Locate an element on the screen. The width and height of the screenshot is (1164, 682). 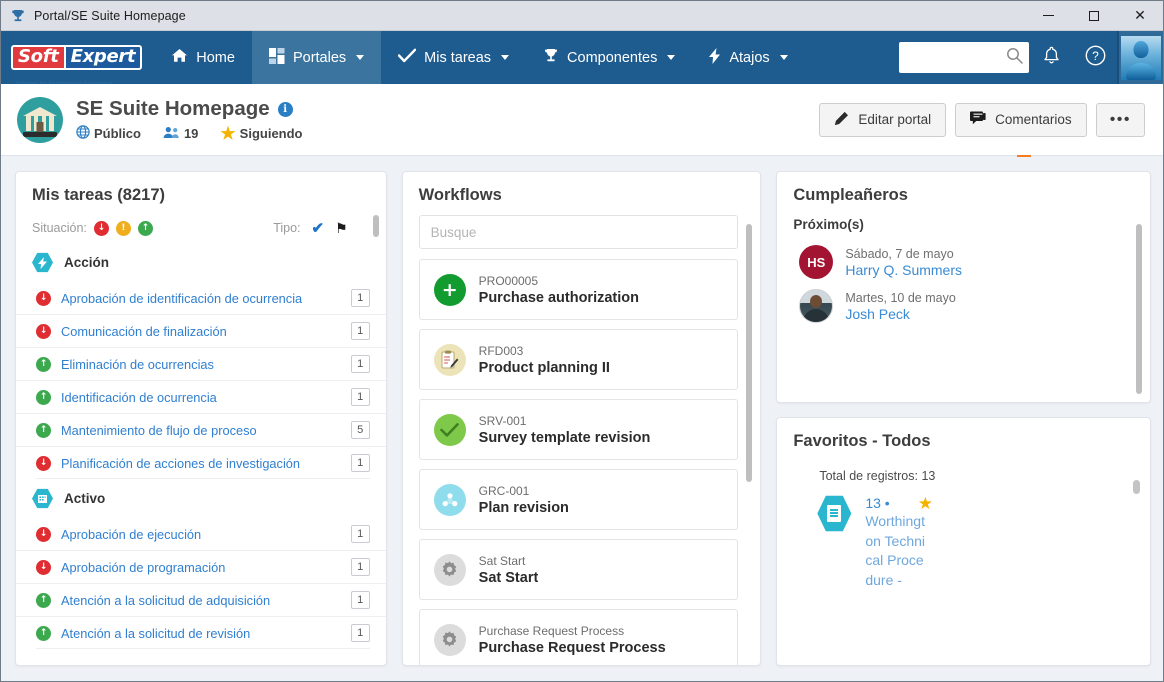
task-label: Atención a la solicitud de adquisición is located at coordinates (201, 600).